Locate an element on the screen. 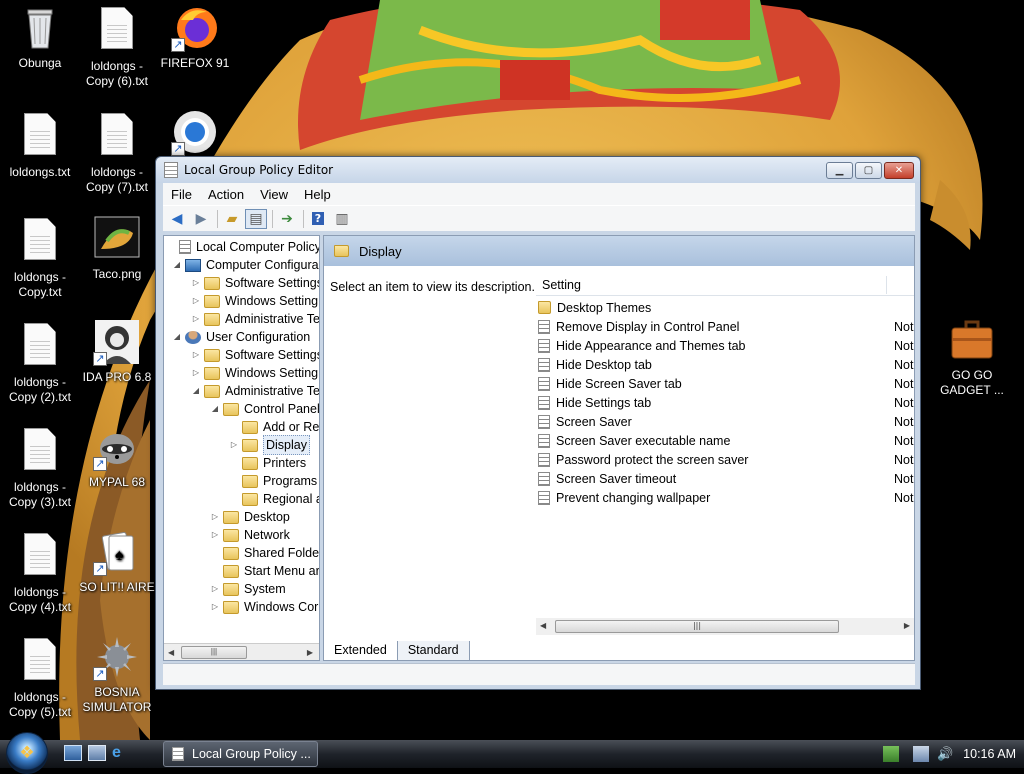 This screenshot has width=1024, height=774. tree-node-desktop: ▷ Desktop is located at coordinates (250, 517).